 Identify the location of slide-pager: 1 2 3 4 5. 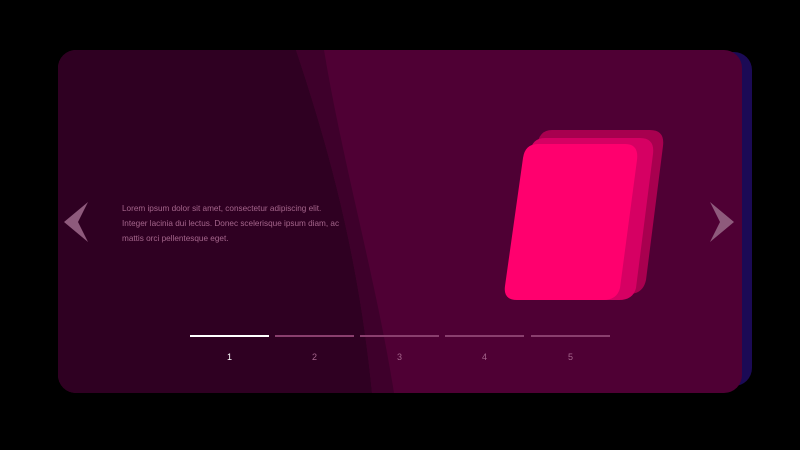
(401, 351).